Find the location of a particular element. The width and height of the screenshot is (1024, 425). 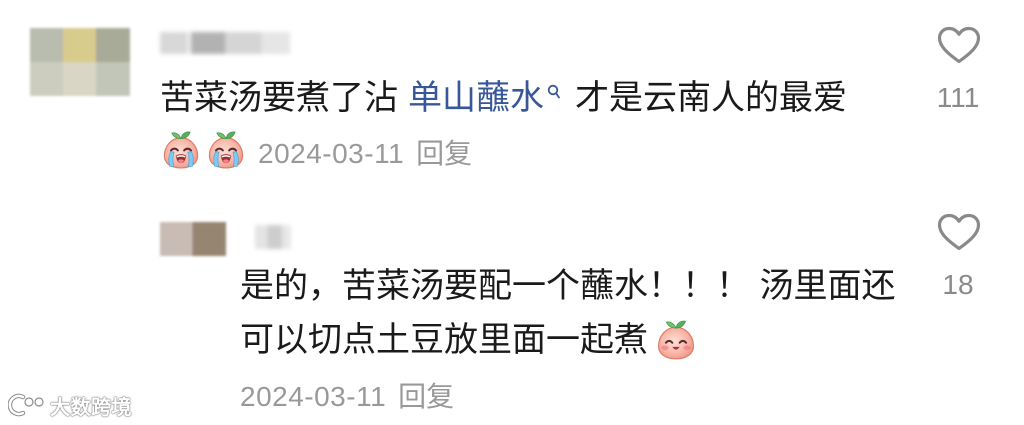

watermark: 大数跨境 is located at coordinates (70, 405).